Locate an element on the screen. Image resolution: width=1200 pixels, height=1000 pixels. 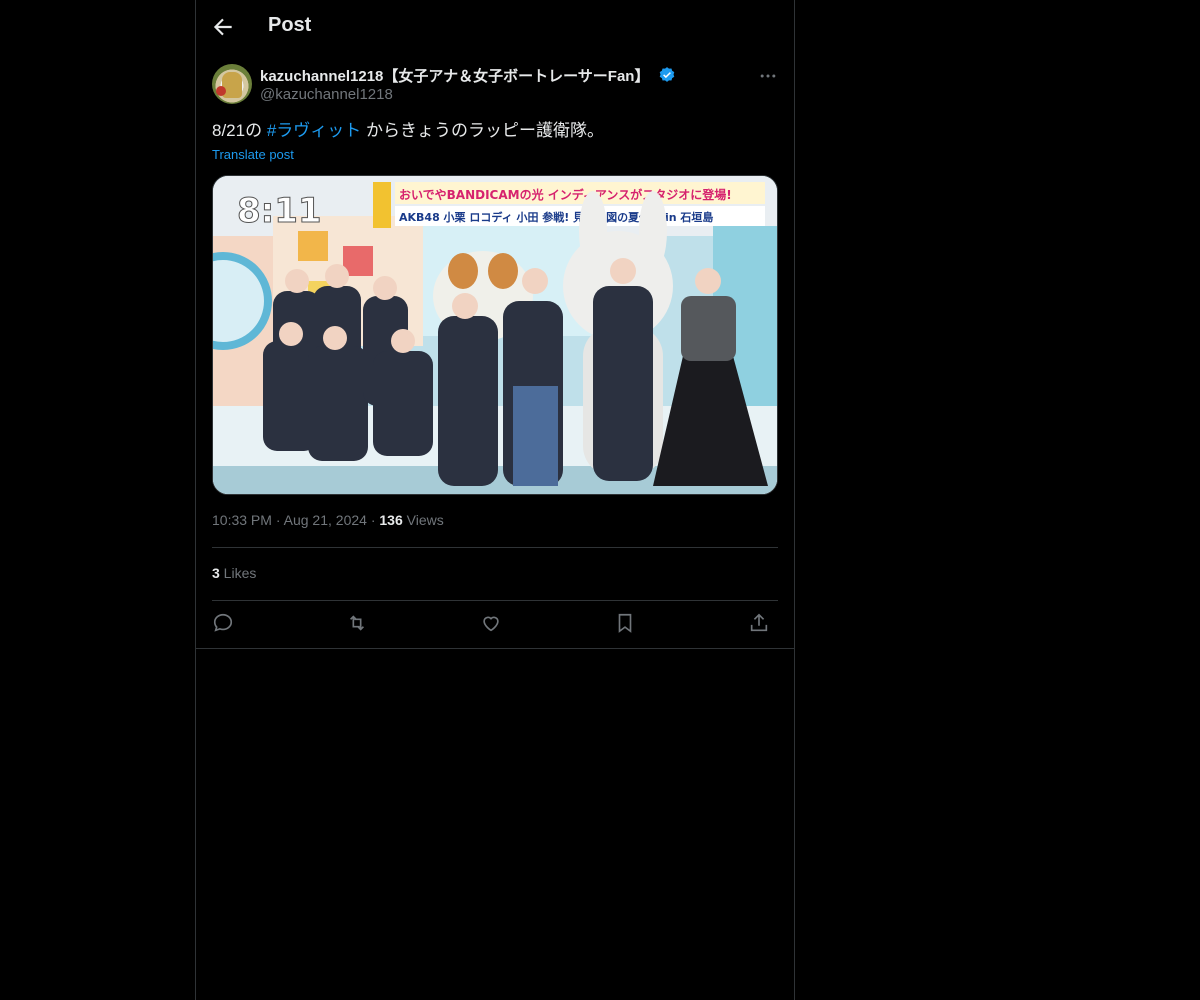
views-count: 136 is located at coordinates (391, 520).